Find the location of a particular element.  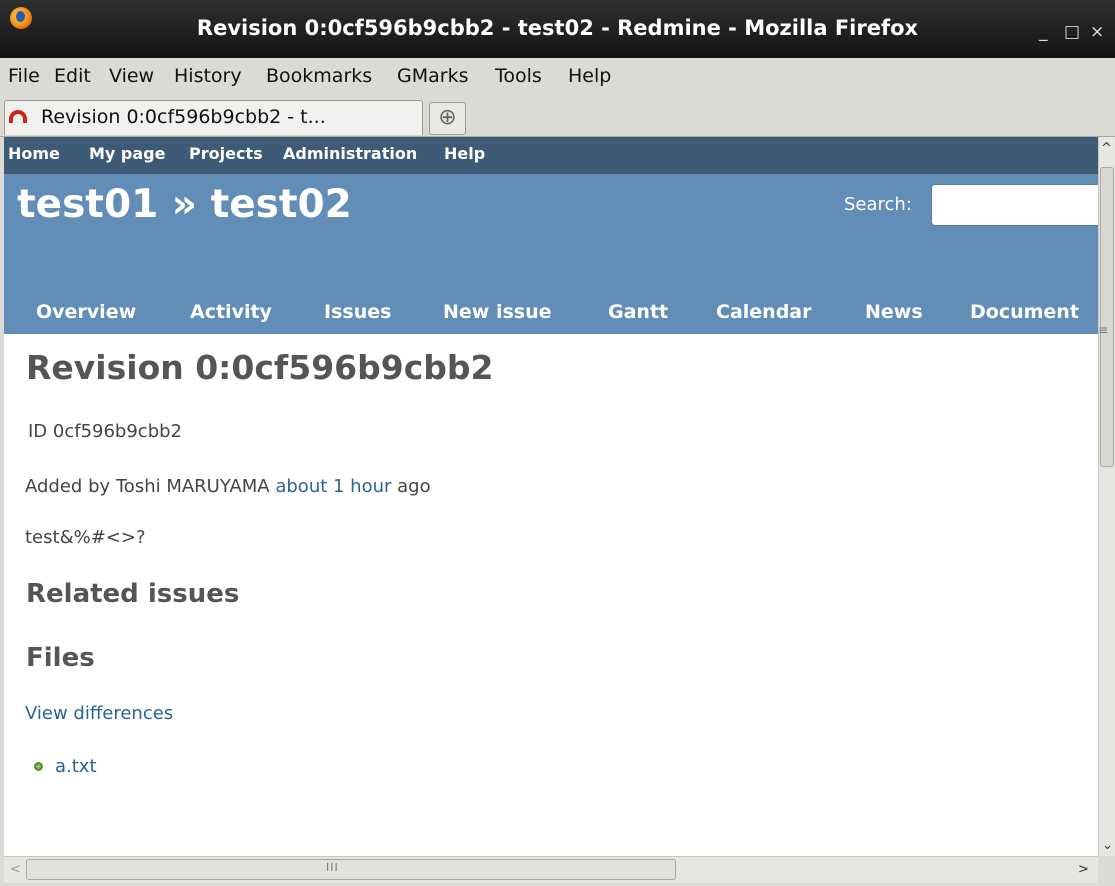

tab-news: News is located at coordinates (894, 312).